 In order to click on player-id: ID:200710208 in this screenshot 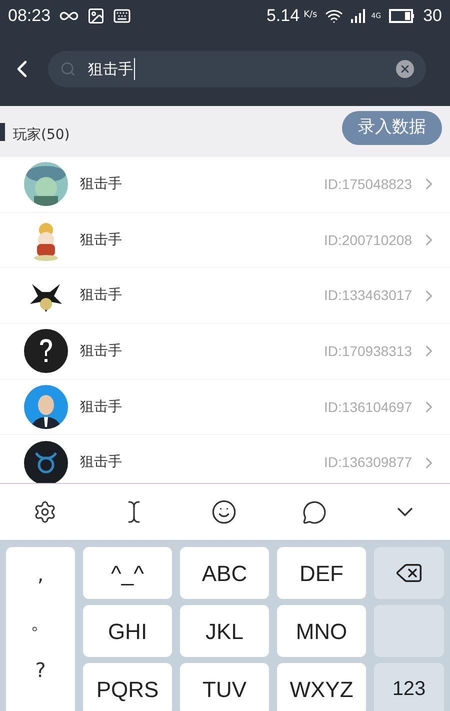, I will do `click(368, 240)`.